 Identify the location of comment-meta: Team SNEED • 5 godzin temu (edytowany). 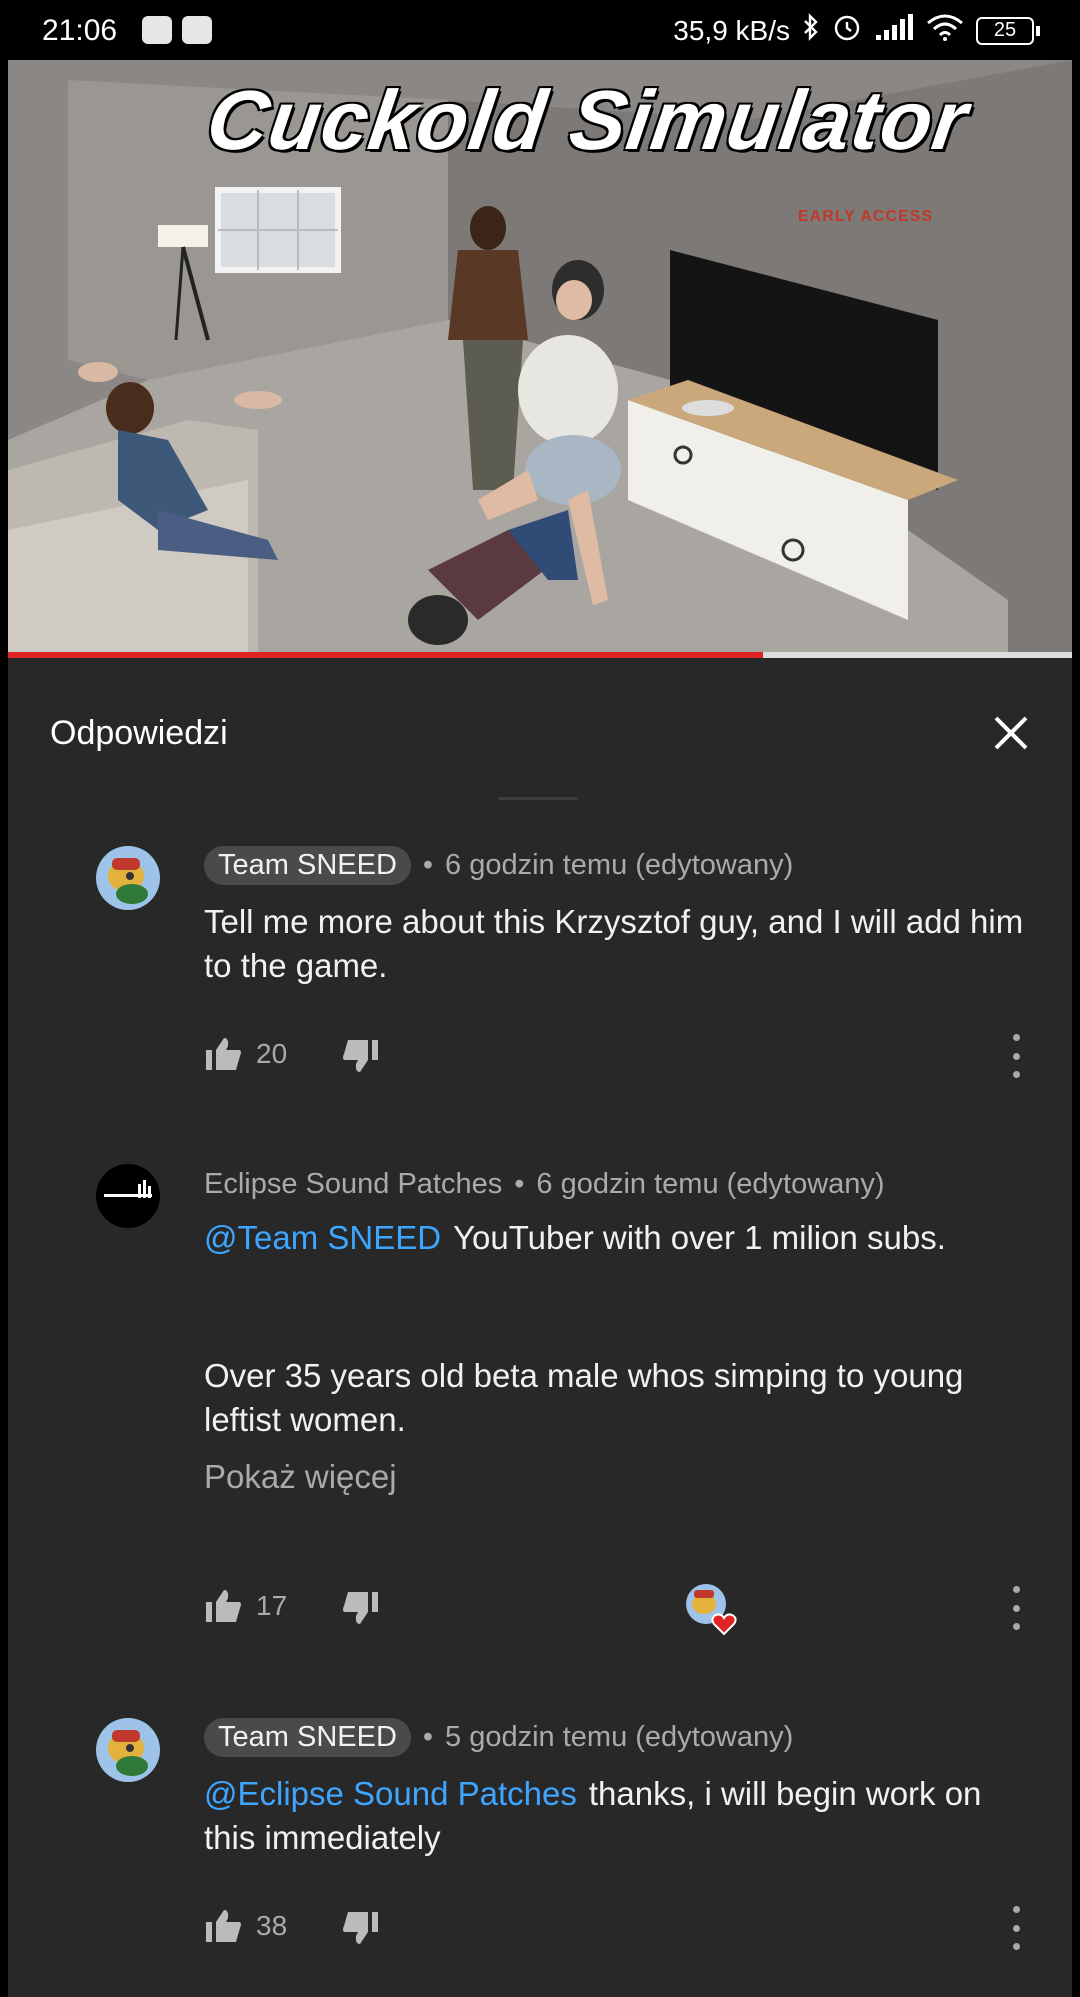
(498, 1737).